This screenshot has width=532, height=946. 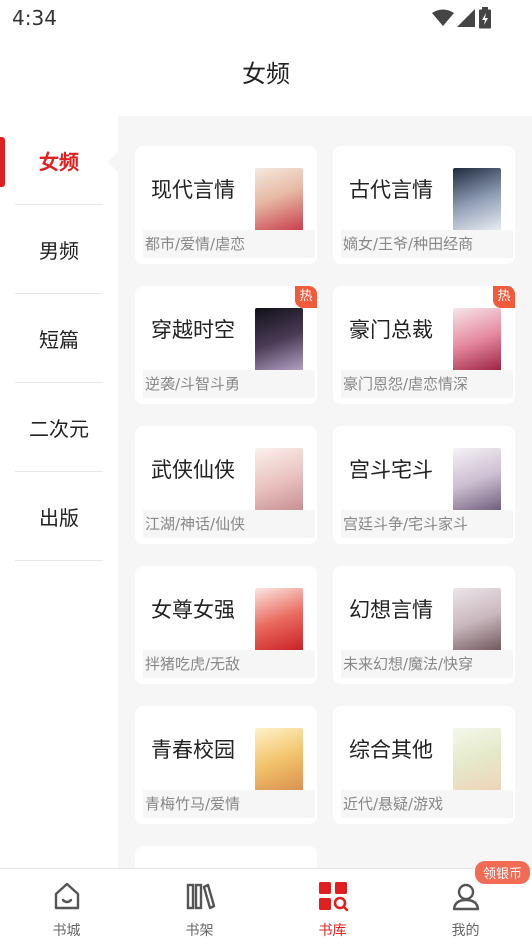 I want to click on sidebar-item-label: 短篇, so click(x=59, y=340).